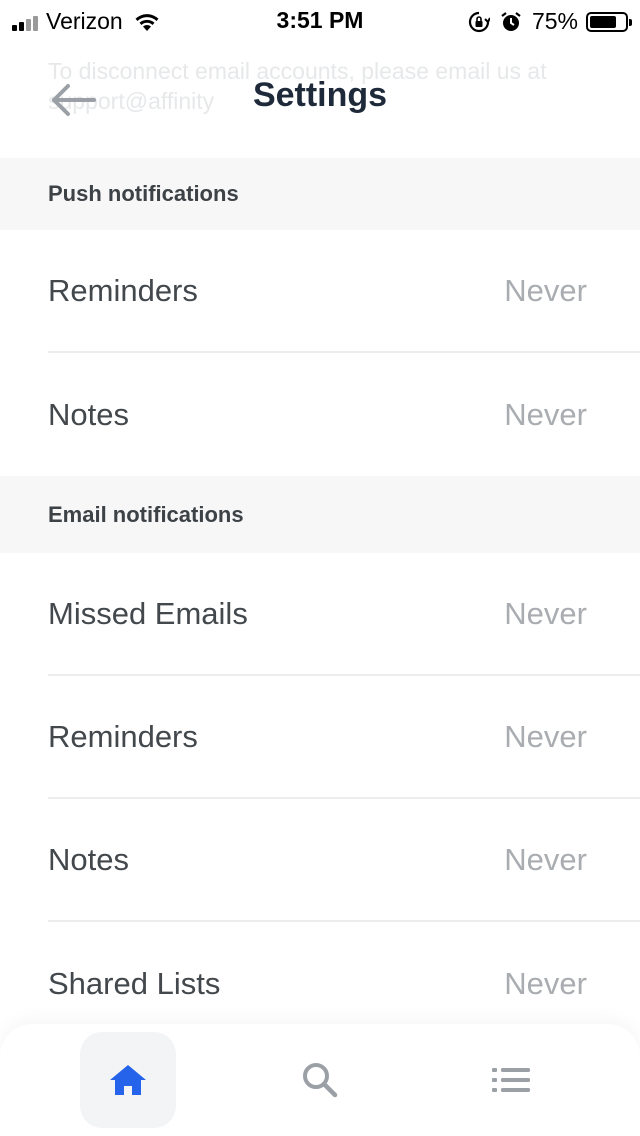 The image size is (640, 1136). Describe the element at coordinates (148, 613) in the screenshot. I see `setting-label: Missed Emails` at that location.